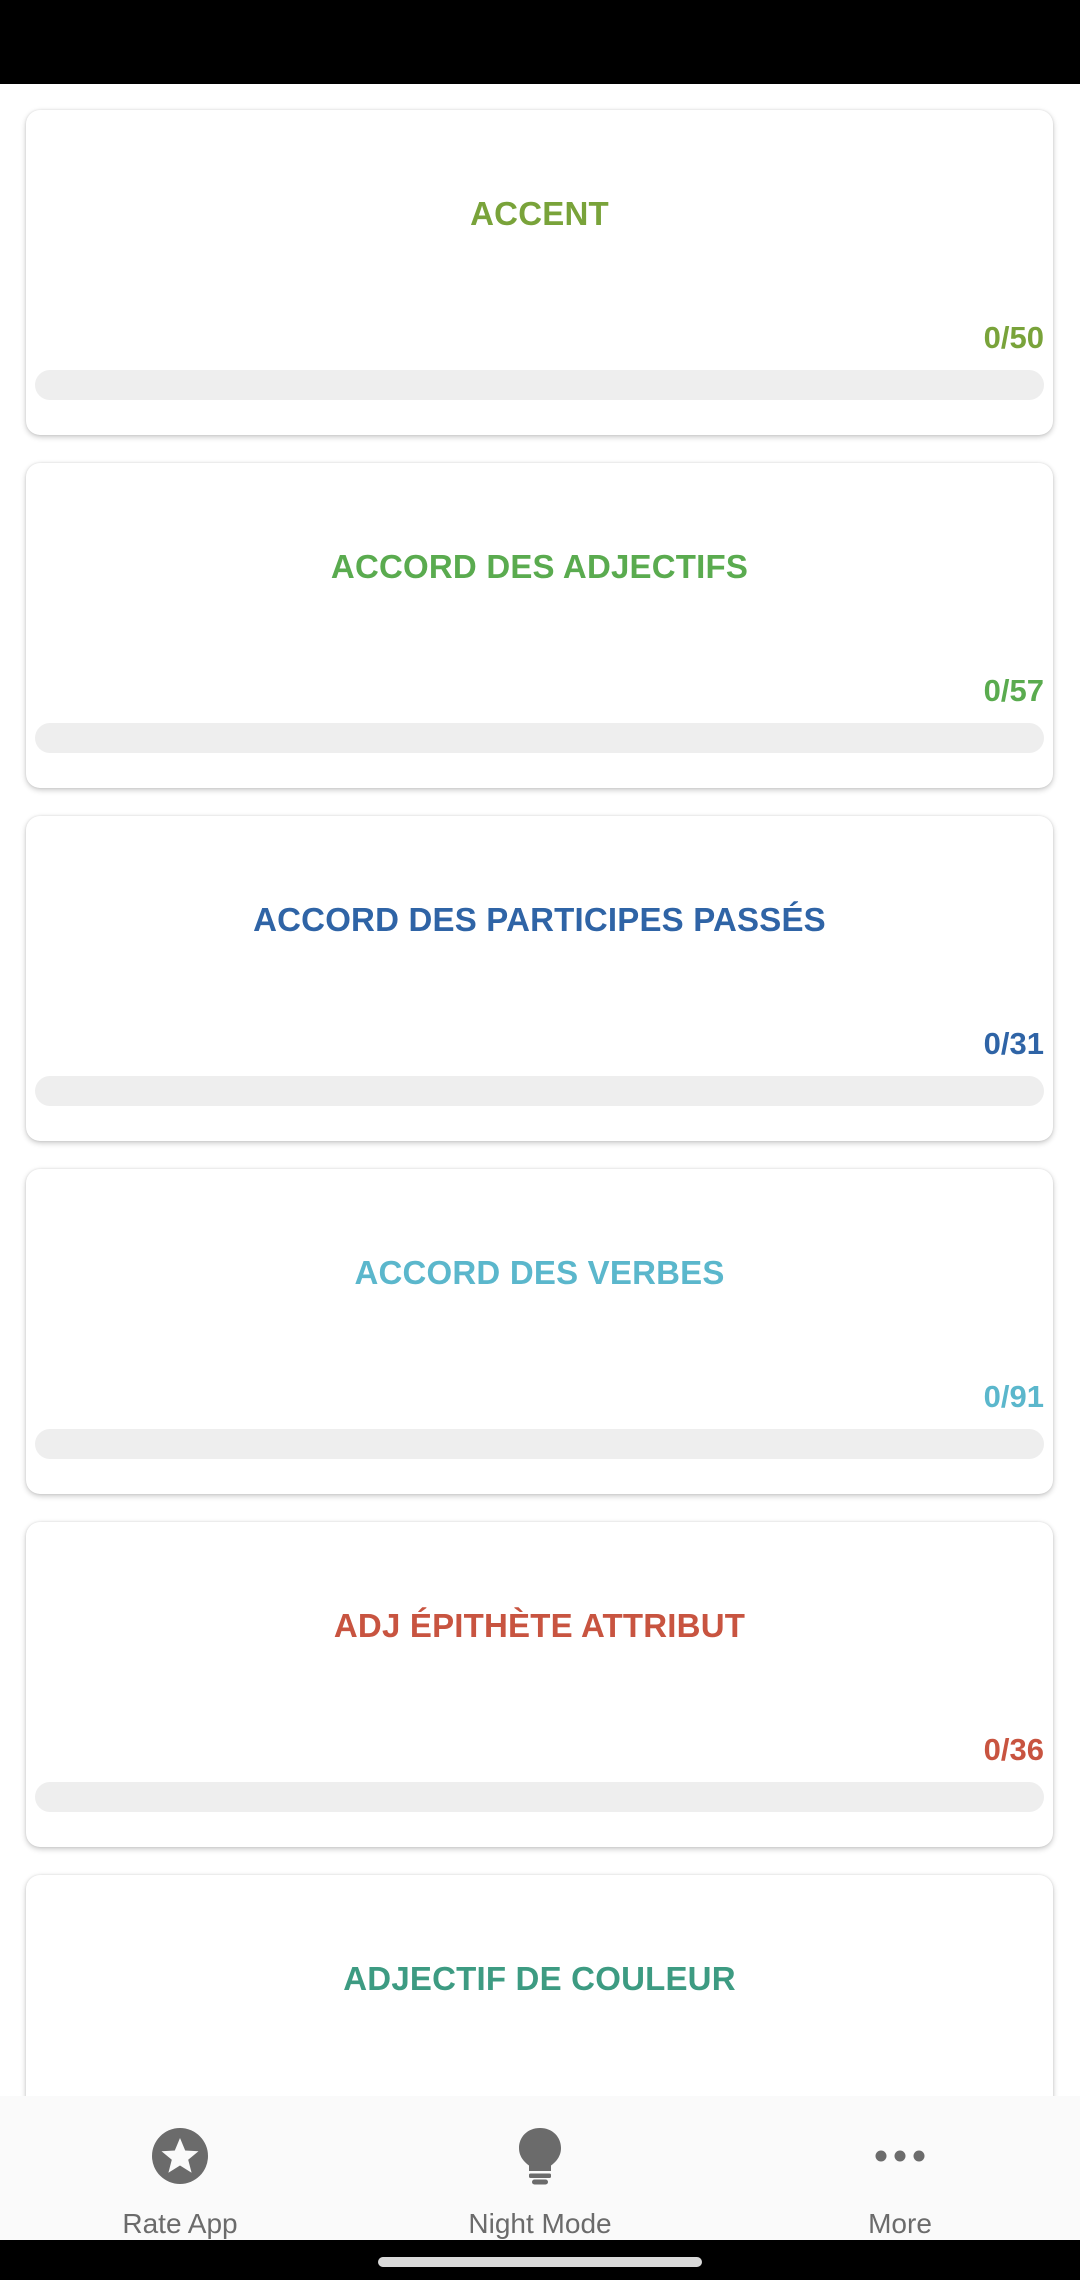 The image size is (1080, 2280). I want to click on category-card: ACCORD DES ADJECTIFS 0/57, so click(539, 625).